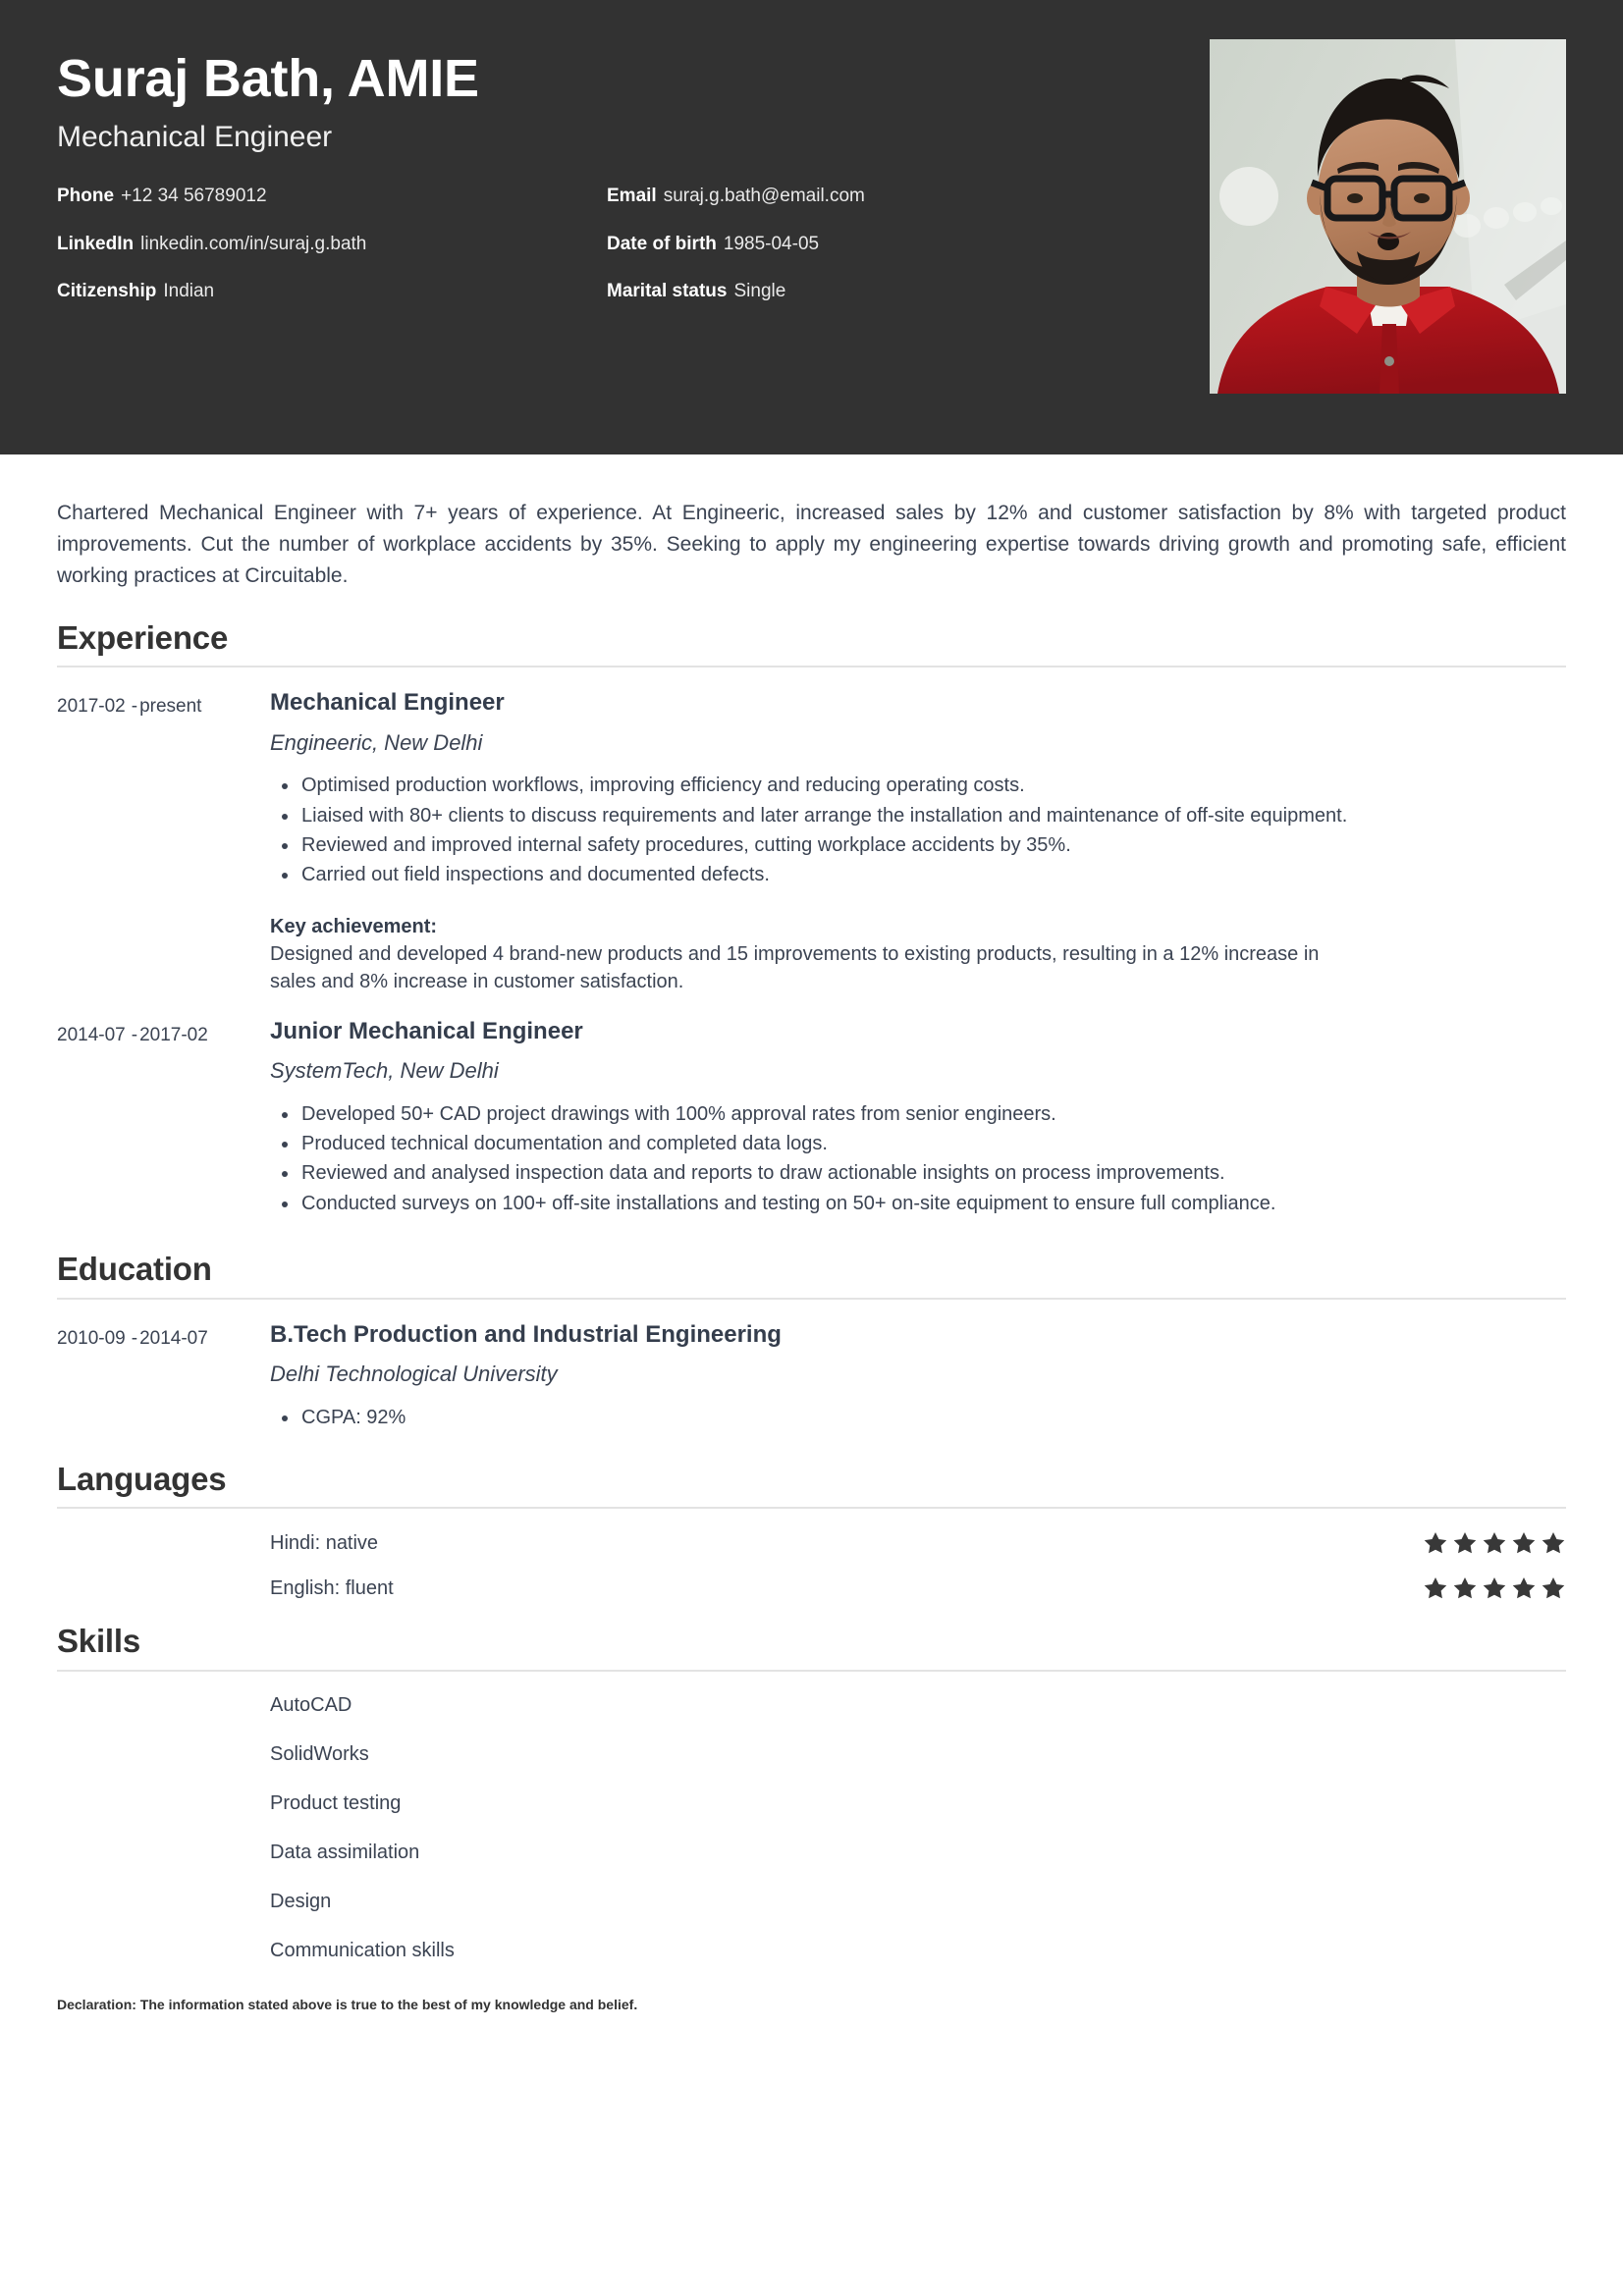 The height and width of the screenshot is (2296, 1623). What do you see at coordinates (345, 1852) in the screenshot?
I see `skill-item: Data assimilation` at bounding box center [345, 1852].